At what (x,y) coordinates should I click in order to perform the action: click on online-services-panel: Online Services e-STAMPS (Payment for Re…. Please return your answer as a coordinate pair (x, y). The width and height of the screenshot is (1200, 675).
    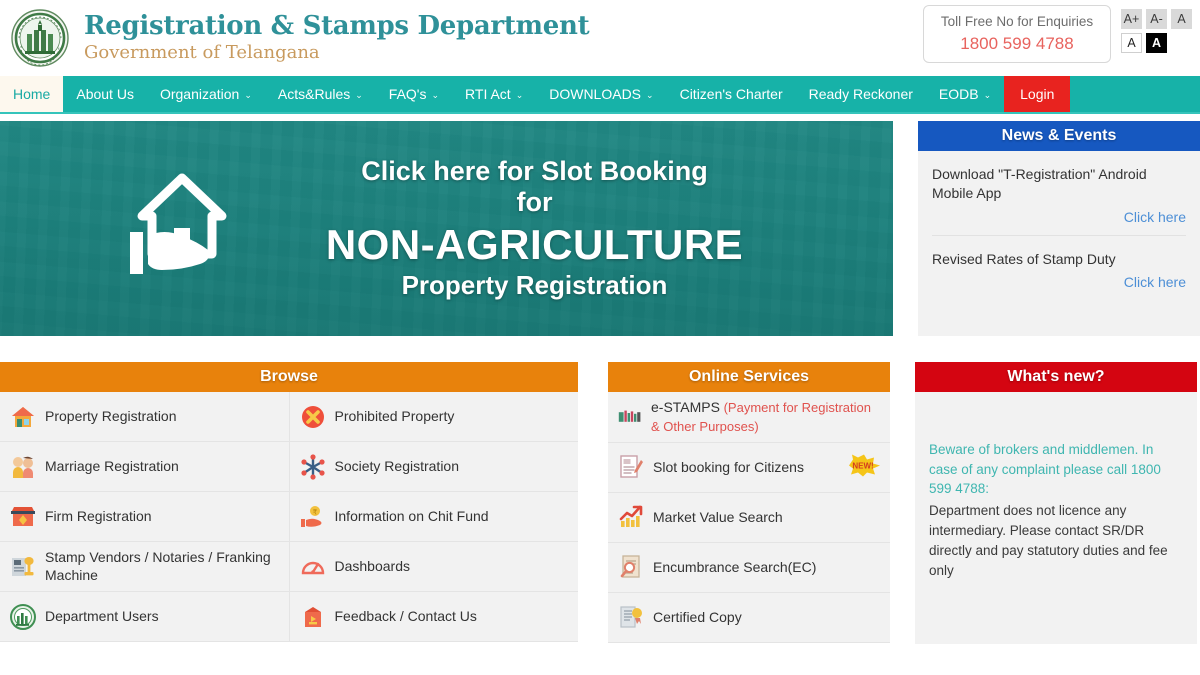
    Looking at the image, I should click on (749, 502).